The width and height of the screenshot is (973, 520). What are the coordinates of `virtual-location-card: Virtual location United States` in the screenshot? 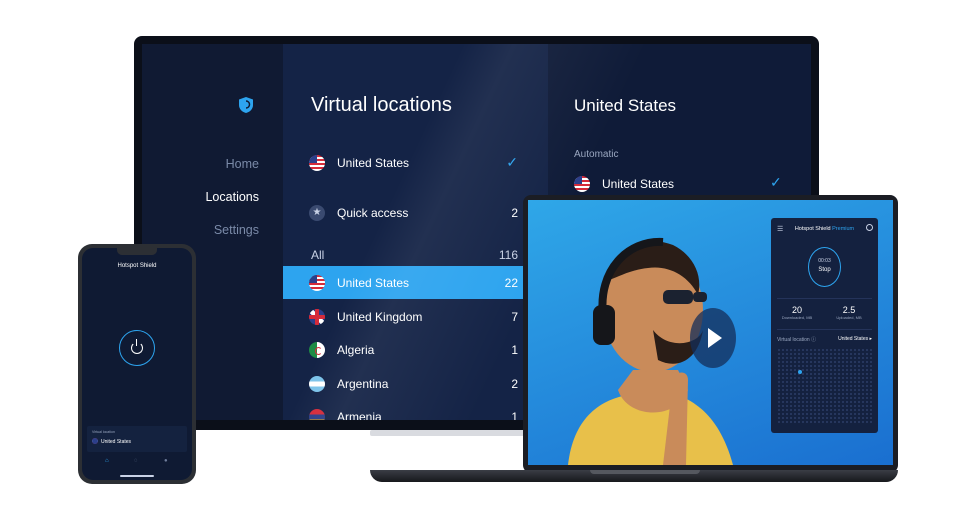 It's located at (137, 439).